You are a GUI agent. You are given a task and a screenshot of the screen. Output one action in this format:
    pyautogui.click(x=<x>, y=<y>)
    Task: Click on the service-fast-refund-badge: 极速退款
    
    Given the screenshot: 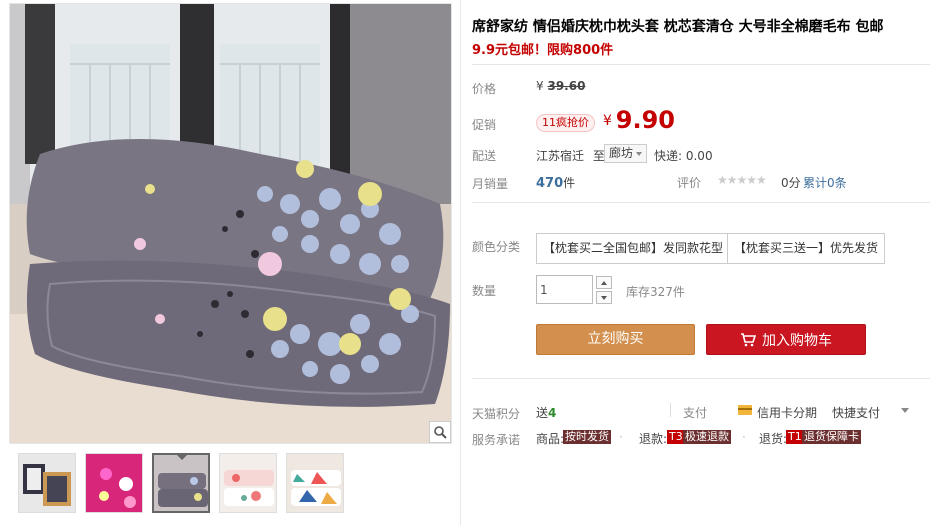 What is the action you would take?
    pyautogui.click(x=707, y=437)
    